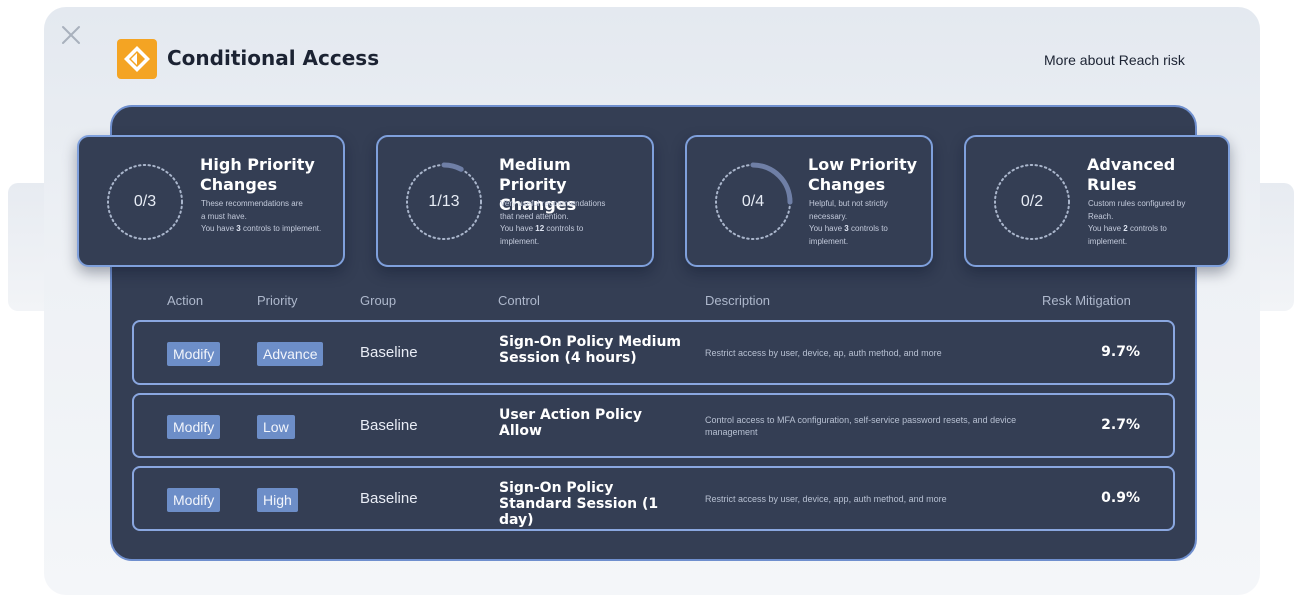 The image size is (1296, 595). Describe the element at coordinates (444, 201) in the screenshot. I see `progress-count: 1/13` at that location.